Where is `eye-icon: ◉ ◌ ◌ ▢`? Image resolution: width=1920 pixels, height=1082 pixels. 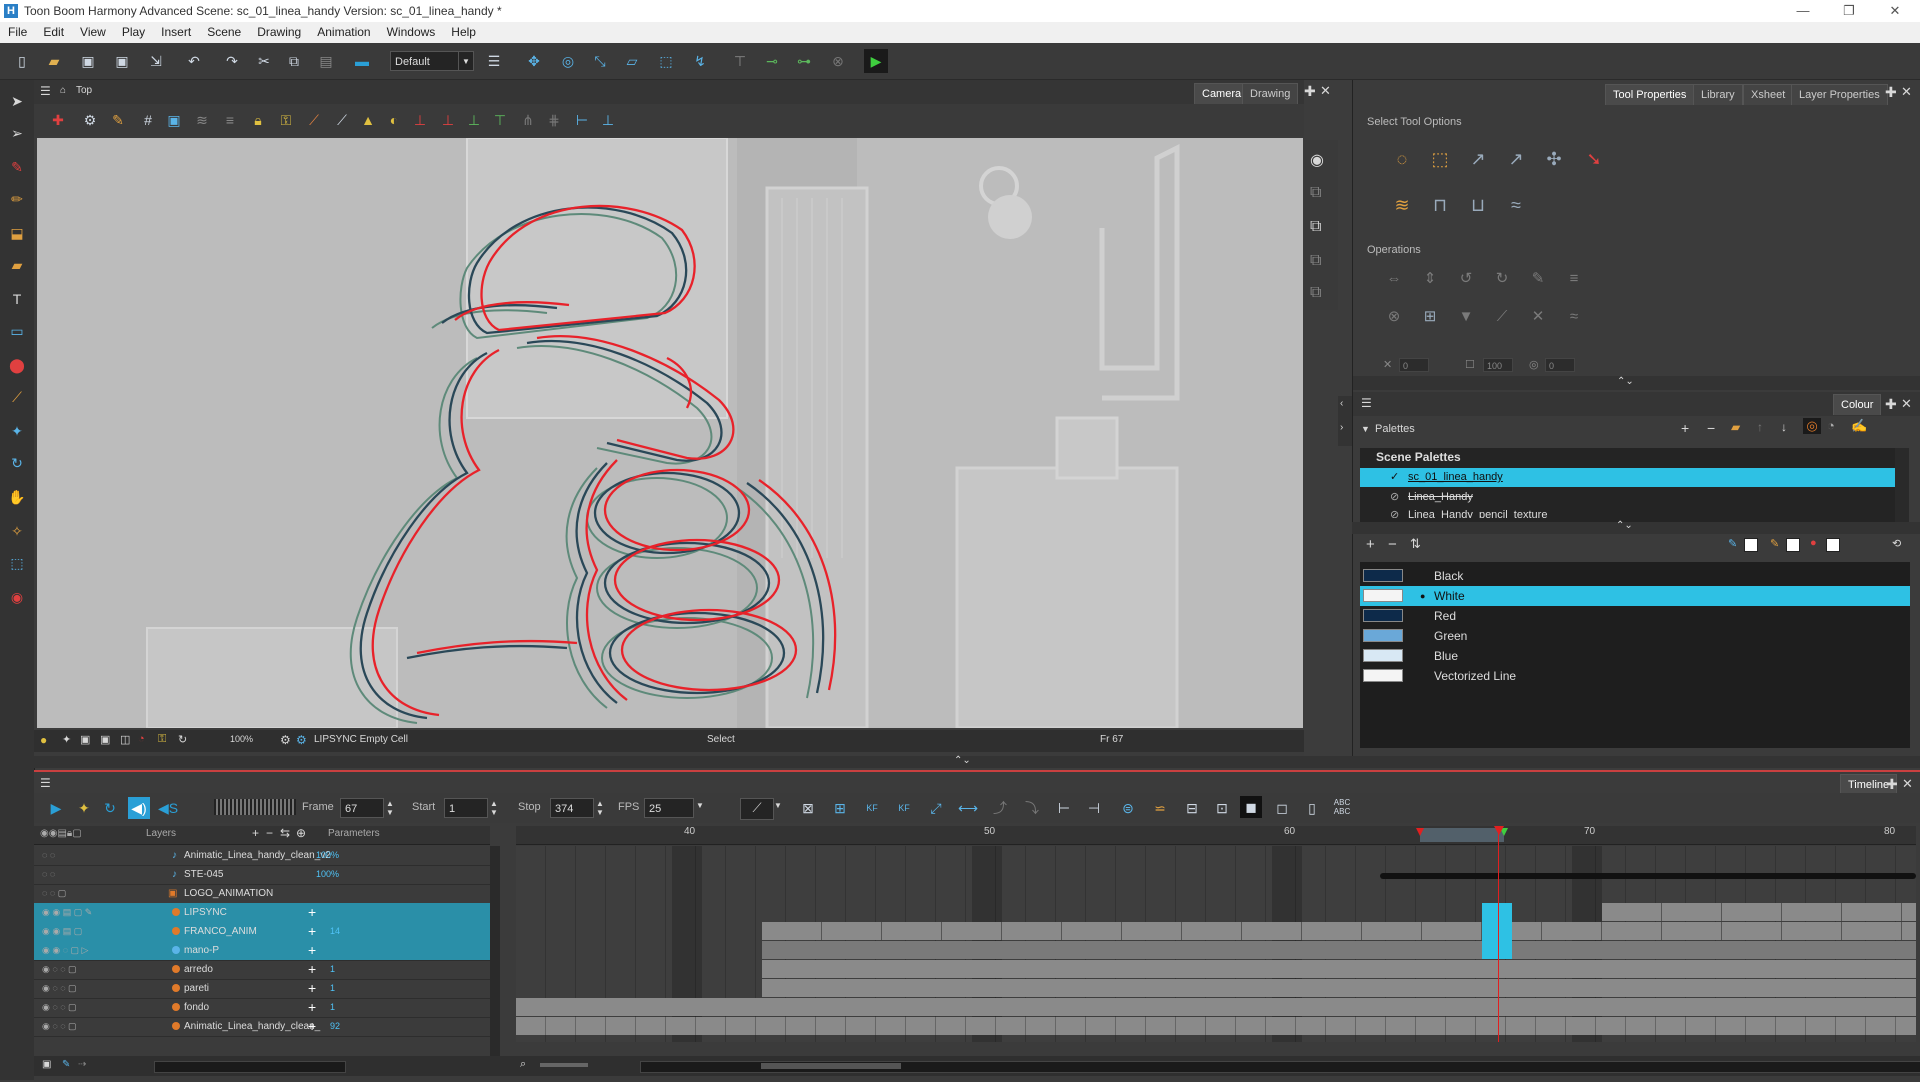
eye-icon: ◉ ◌ ◌ ▢ is located at coordinates (59, 969).